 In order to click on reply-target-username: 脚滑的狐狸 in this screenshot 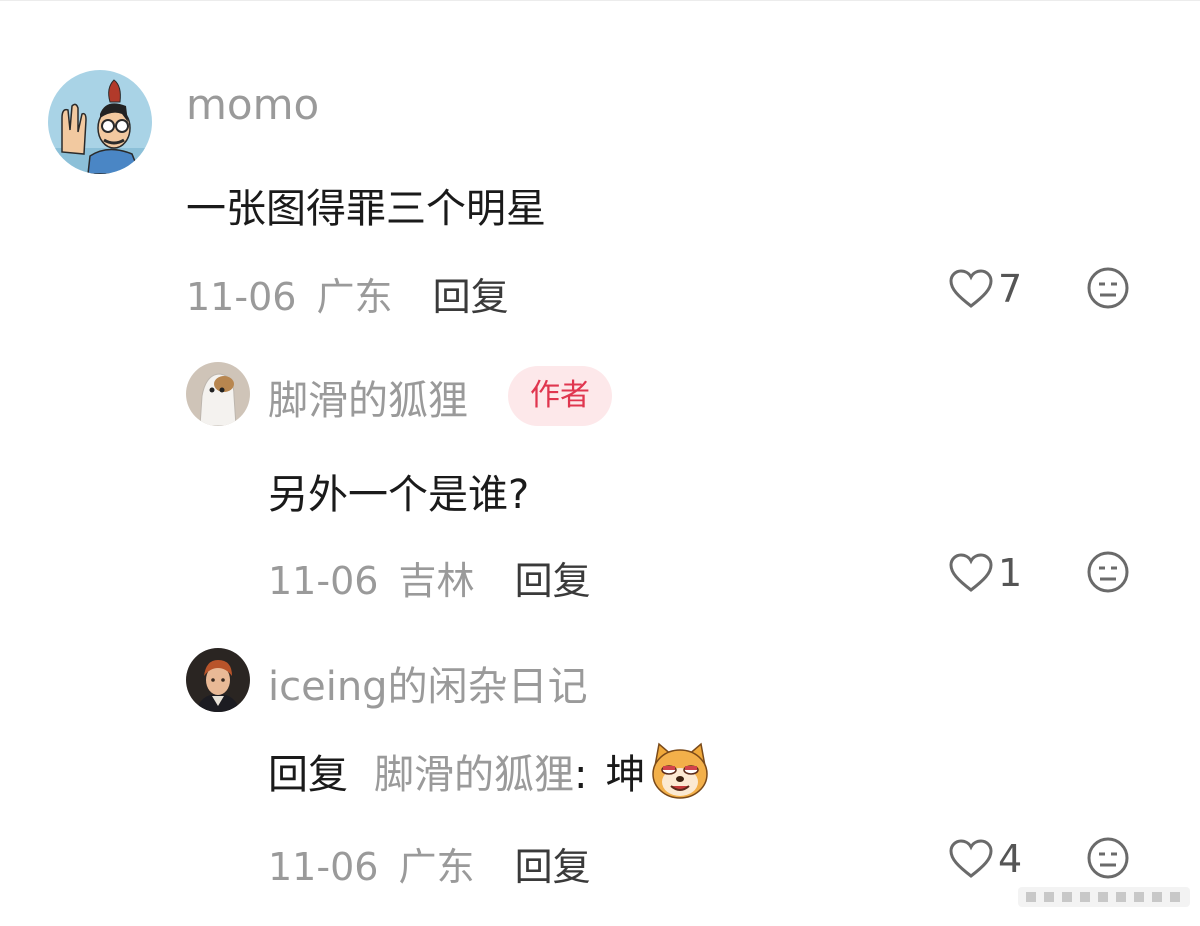, I will do `click(474, 775)`.